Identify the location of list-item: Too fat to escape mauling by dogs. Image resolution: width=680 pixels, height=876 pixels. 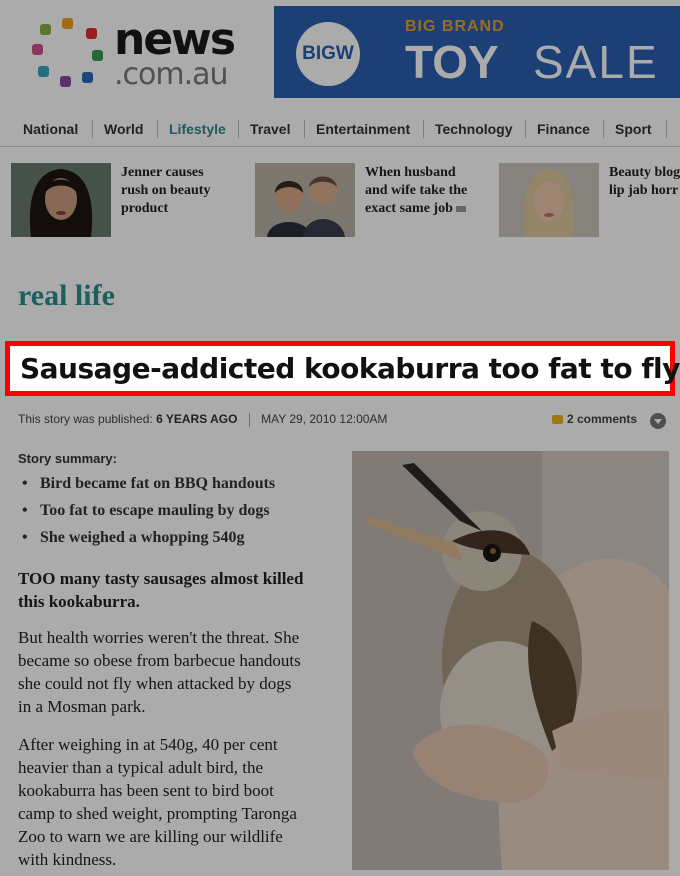
(148, 514).